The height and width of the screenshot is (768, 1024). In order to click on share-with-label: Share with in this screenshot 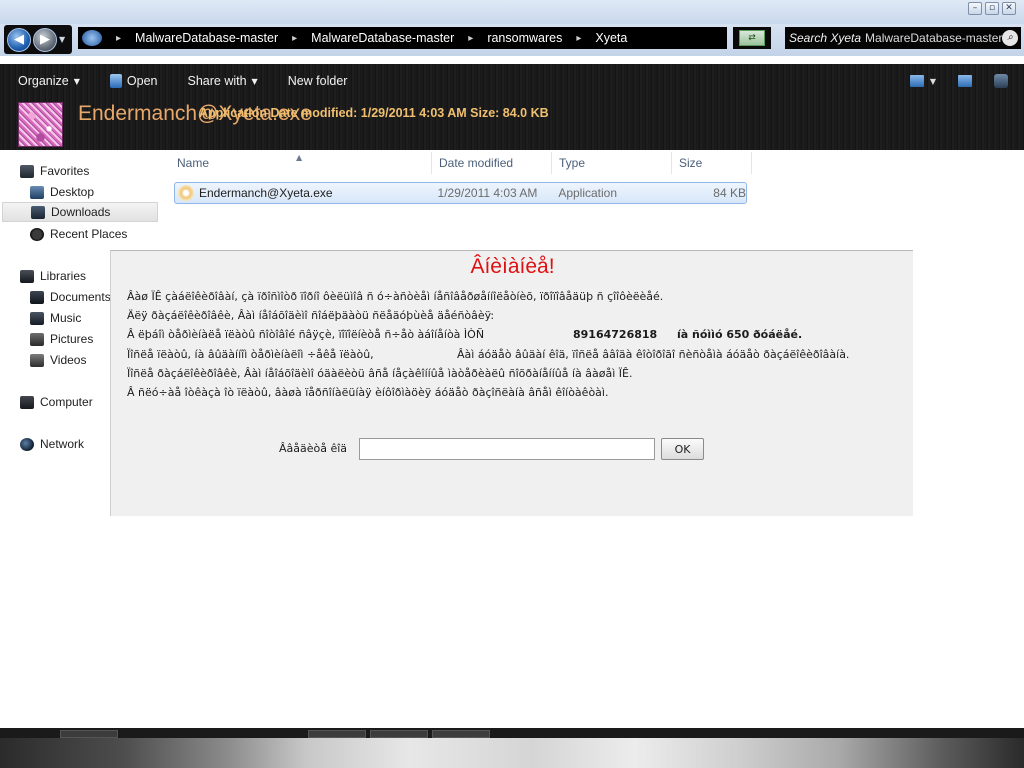, I will do `click(217, 81)`.